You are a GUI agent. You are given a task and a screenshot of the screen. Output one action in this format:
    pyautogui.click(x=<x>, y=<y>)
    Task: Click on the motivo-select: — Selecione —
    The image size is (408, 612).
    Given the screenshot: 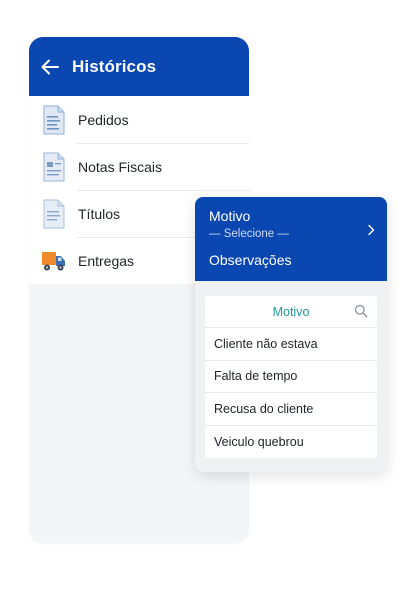 What is the action you would take?
    pyautogui.click(x=291, y=234)
    